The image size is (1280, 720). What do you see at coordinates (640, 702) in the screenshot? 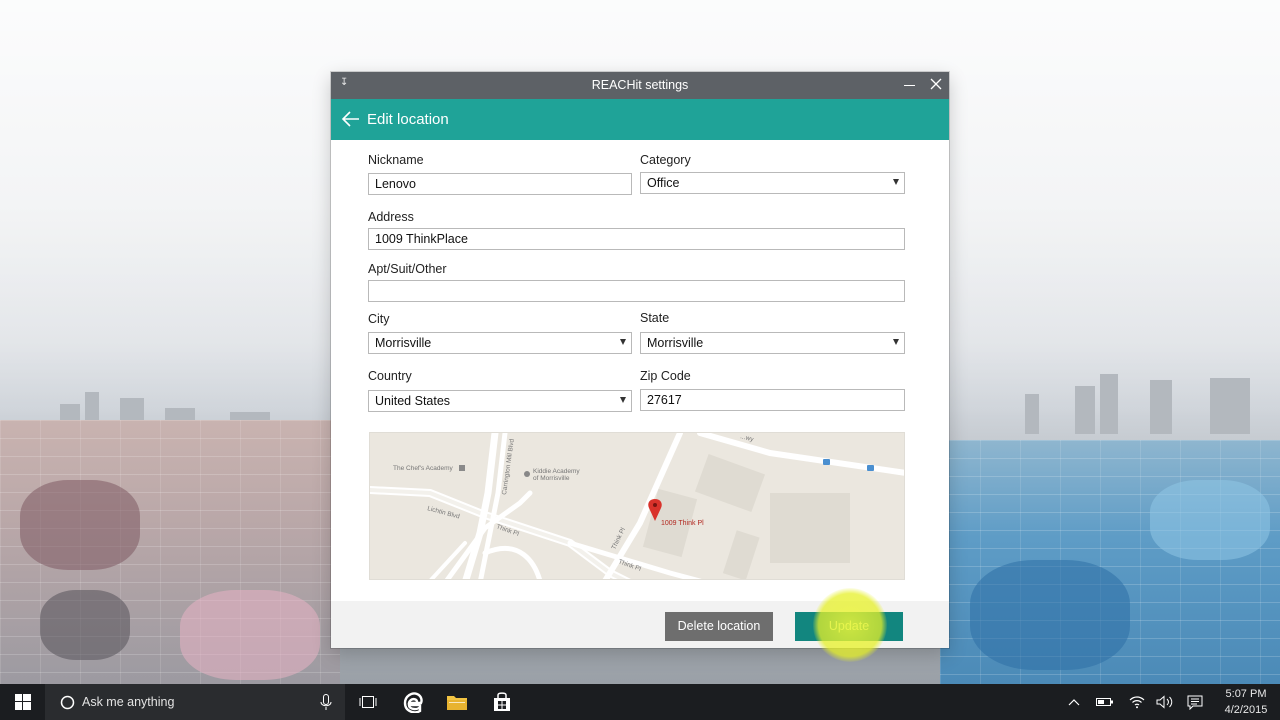
I see `taskbar: Ask me anything 5:07 PM 4/2/2015` at bounding box center [640, 702].